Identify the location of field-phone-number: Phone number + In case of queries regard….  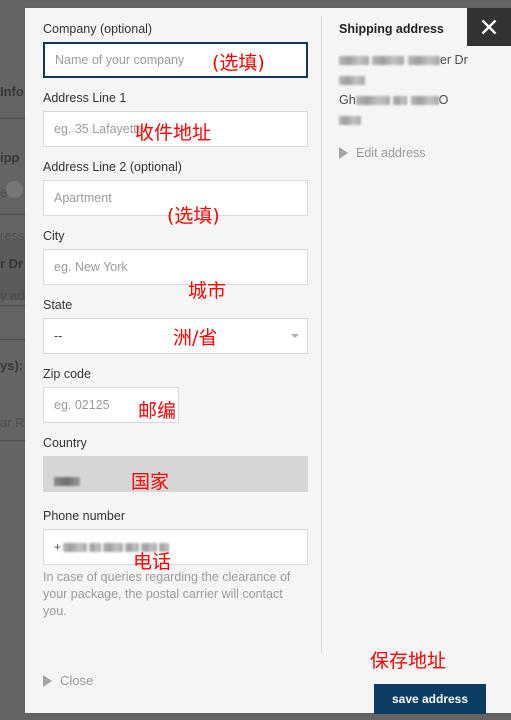
(175, 564).